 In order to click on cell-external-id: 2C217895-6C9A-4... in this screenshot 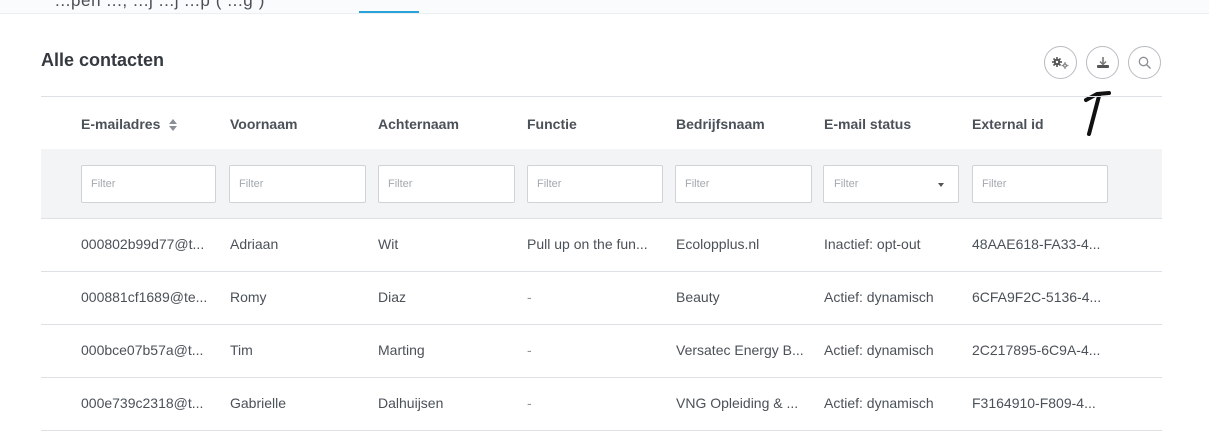, I will do `click(1036, 350)`.